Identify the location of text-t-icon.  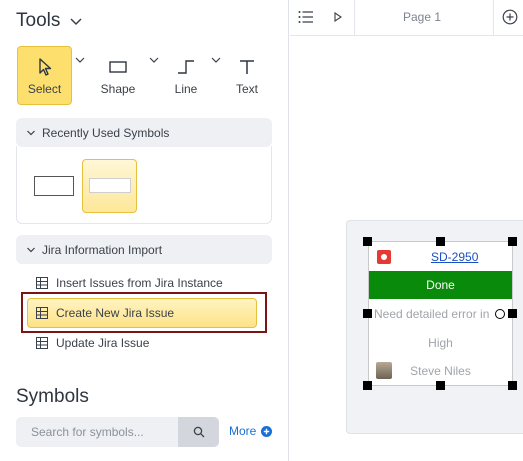
(247, 67).